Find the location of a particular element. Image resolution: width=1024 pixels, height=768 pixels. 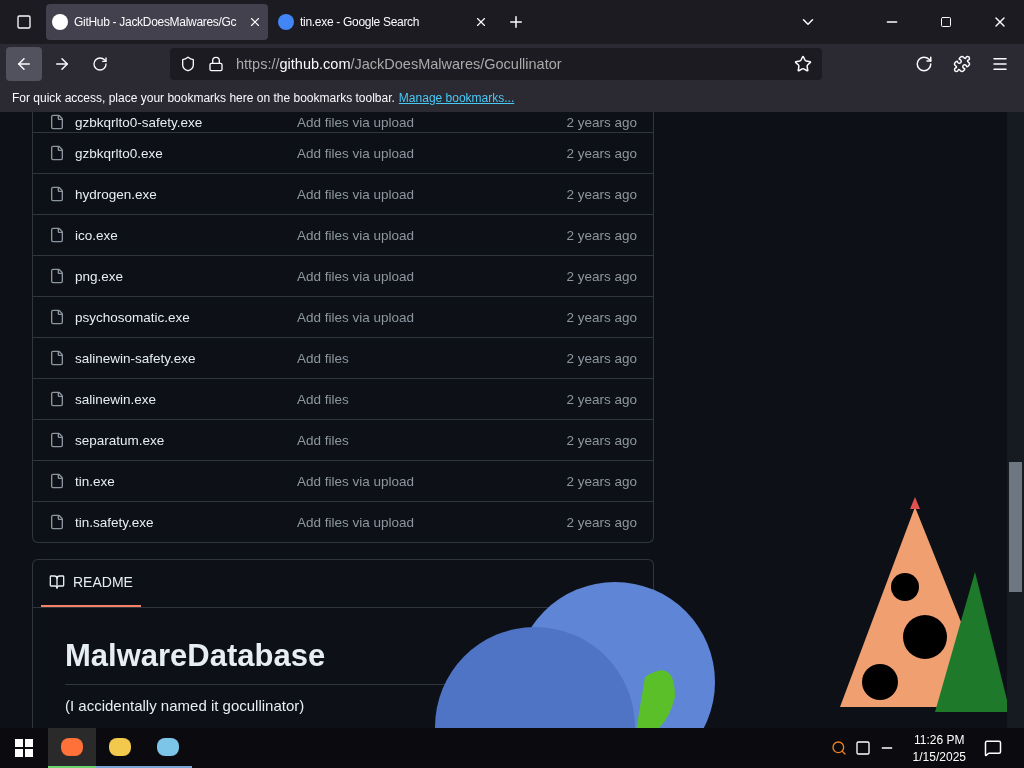

clock: 11:26 PM 1/15/2025 is located at coordinates (939, 748).